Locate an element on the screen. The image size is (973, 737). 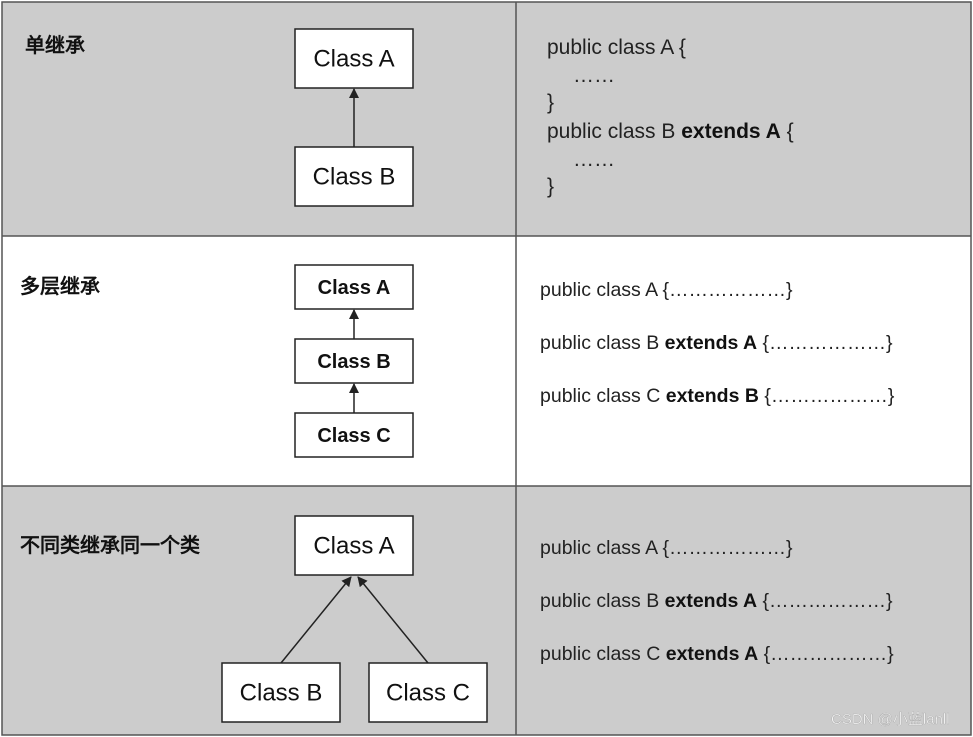
code-line: public class A { is located at coordinates (616, 47).